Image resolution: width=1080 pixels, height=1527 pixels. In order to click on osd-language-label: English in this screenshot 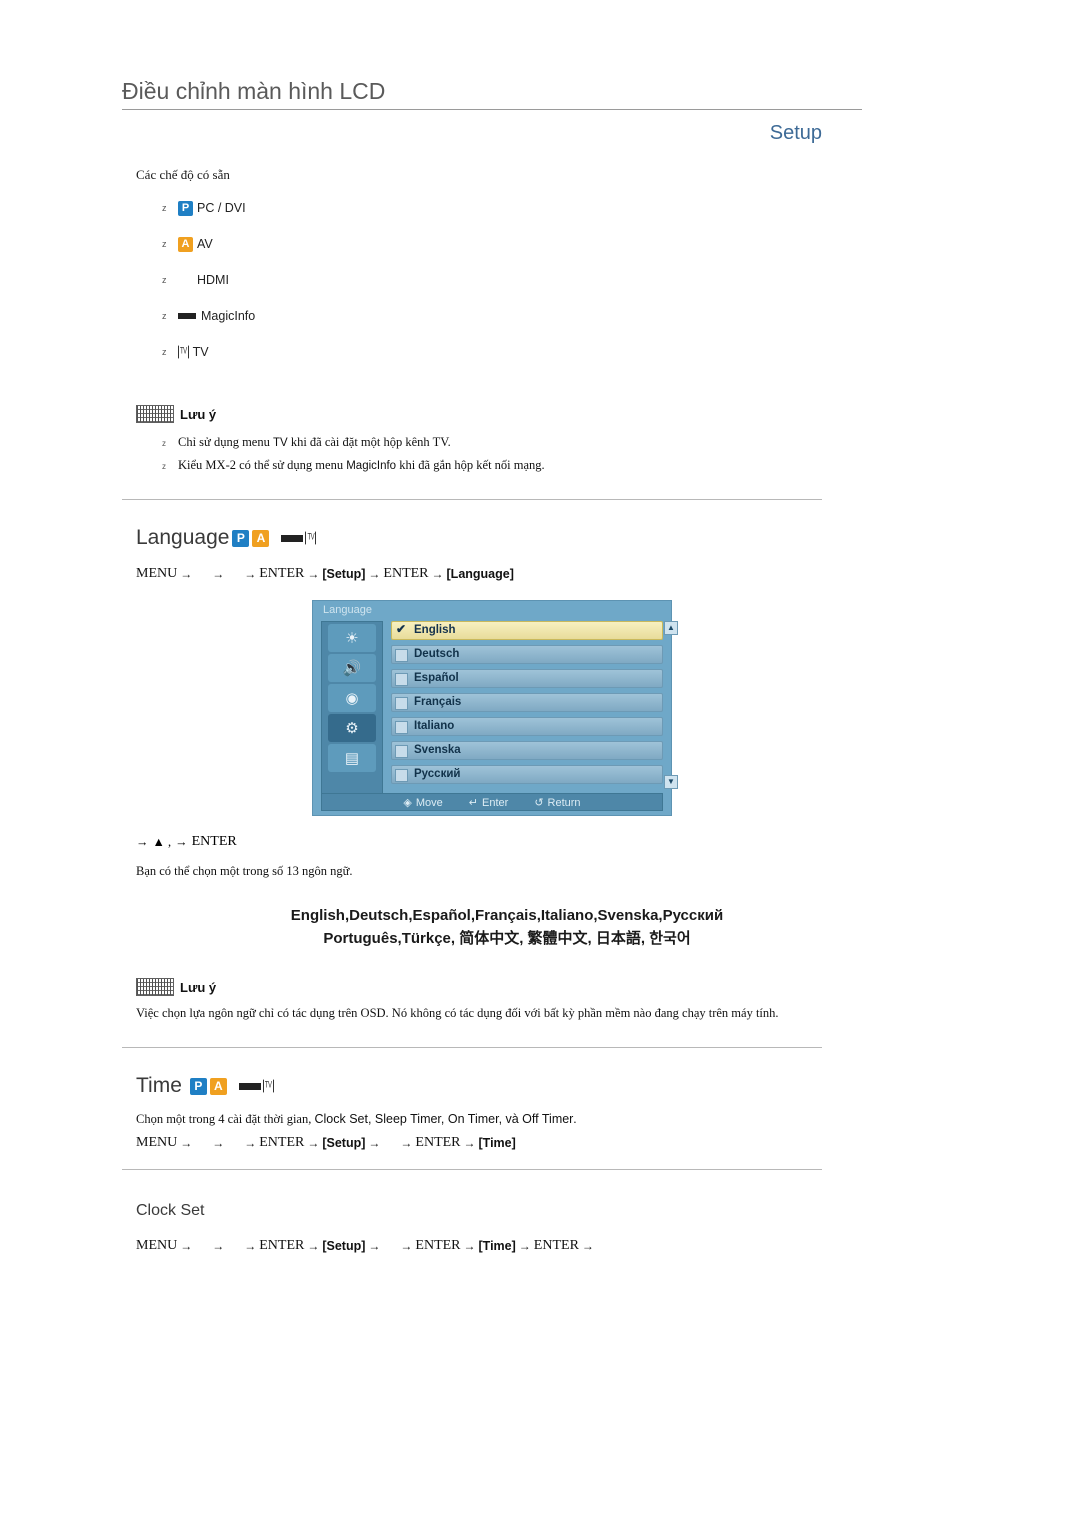, I will do `click(435, 630)`.